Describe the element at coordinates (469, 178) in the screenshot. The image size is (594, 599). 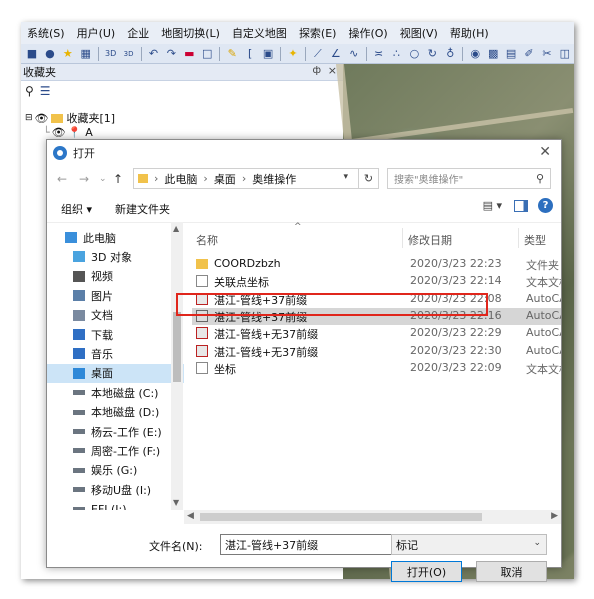
I see `search-input: 搜索"奥维操作" ⚲` at that location.